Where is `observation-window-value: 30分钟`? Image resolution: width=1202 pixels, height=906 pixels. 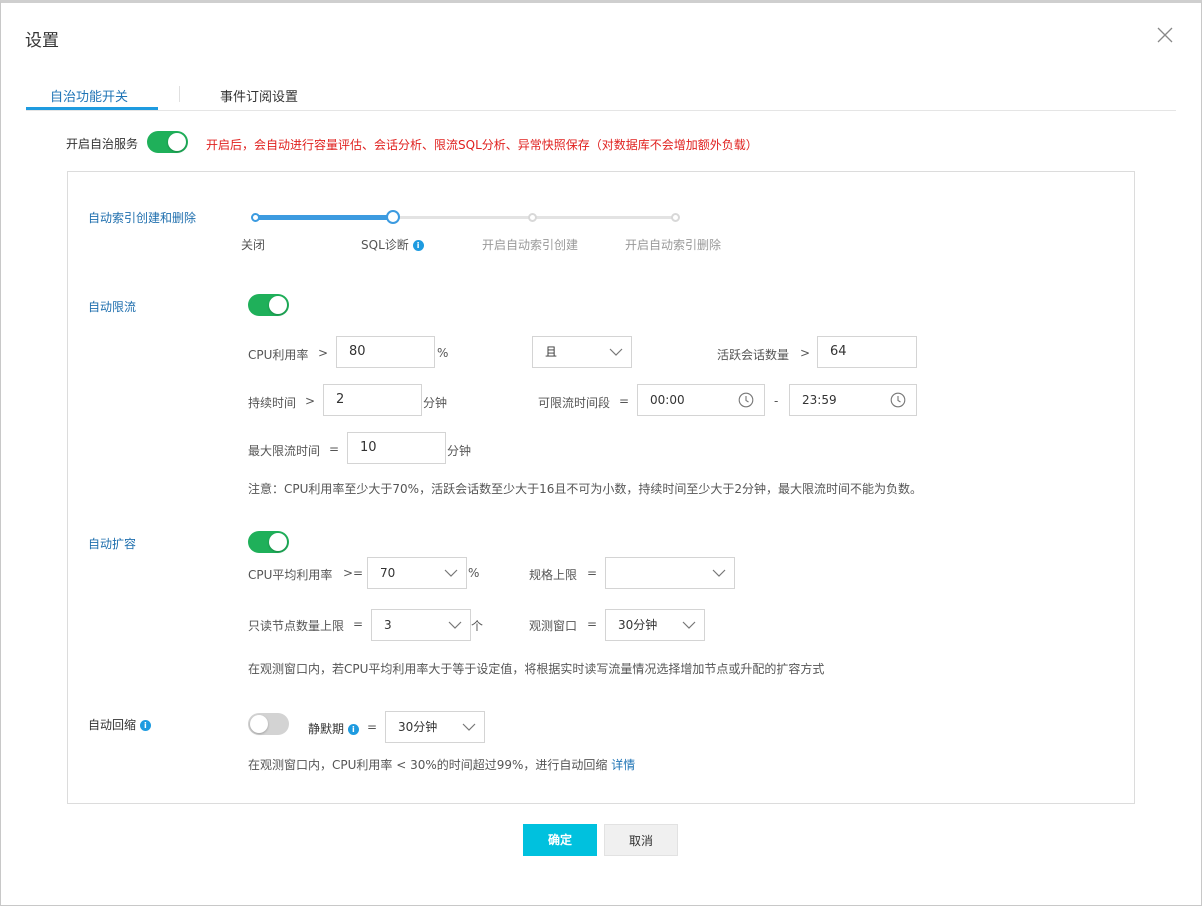 observation-window-value: 30分钟 is located at coordinates (638, 625).